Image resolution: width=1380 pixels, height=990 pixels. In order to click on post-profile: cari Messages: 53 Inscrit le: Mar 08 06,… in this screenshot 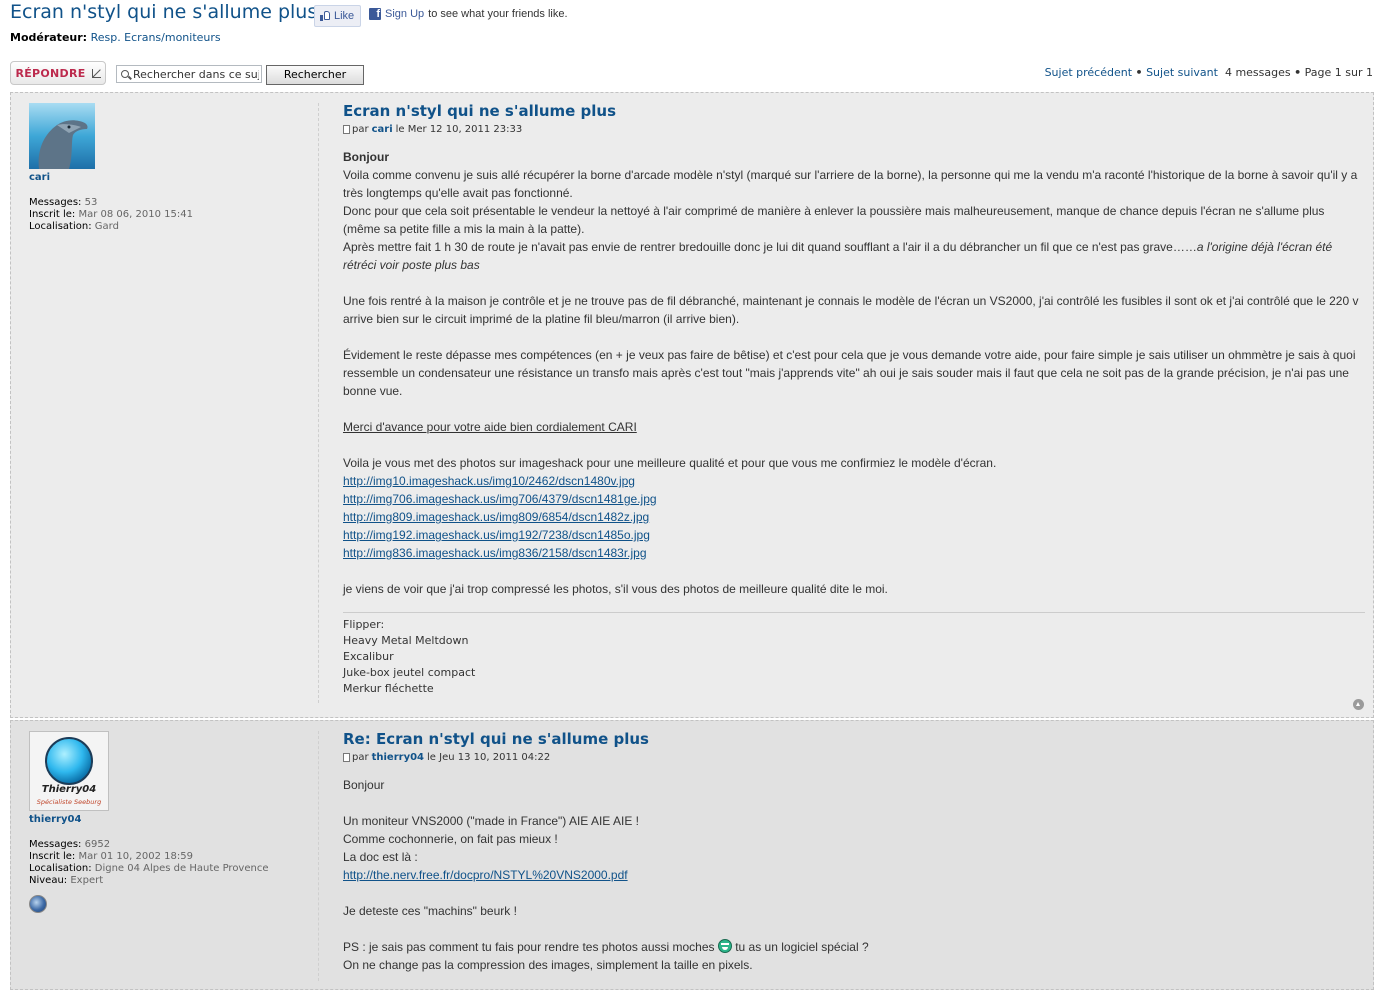, I will do `click(171, 168)`.